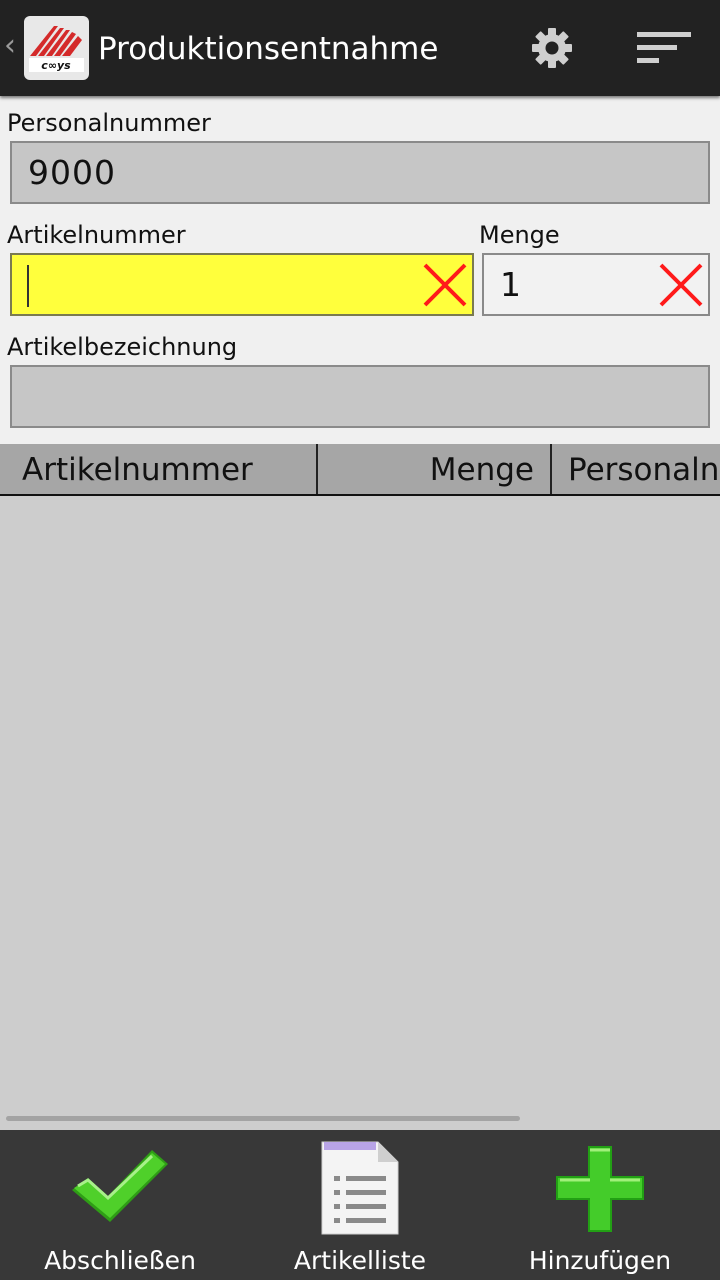 This screenshot has width=720, height=1280. I want to click on personalnummer-value: 9000, so click(72, 172).